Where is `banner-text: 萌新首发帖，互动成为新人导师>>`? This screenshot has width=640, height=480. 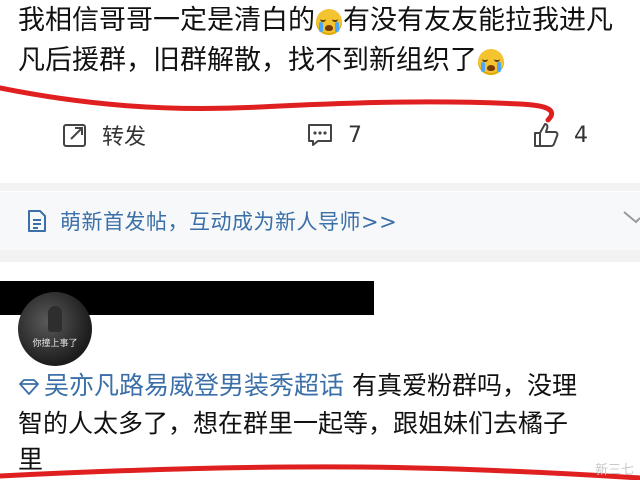
banner-text: 萌新首发帖，互动成为新人导师>> is located at coordinates (229, 222).